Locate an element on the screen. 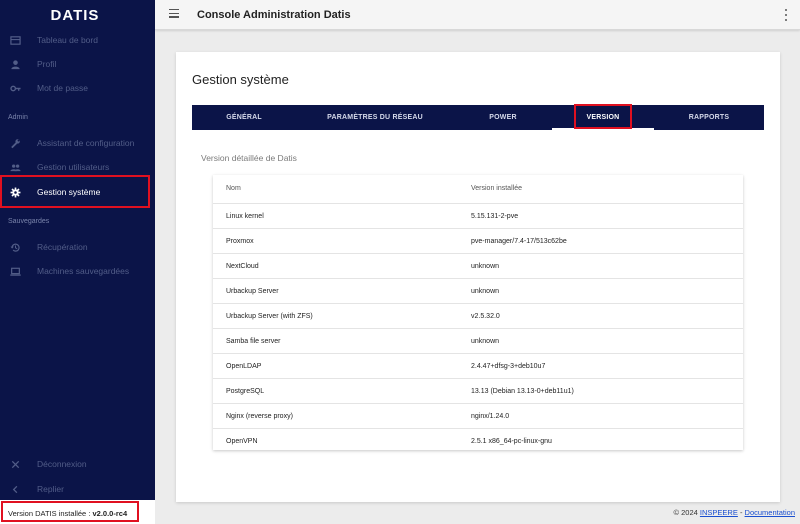  cell-version: 13.13 (Debian 13.13-0+deb11u1) is located at coordinates (522, 391).